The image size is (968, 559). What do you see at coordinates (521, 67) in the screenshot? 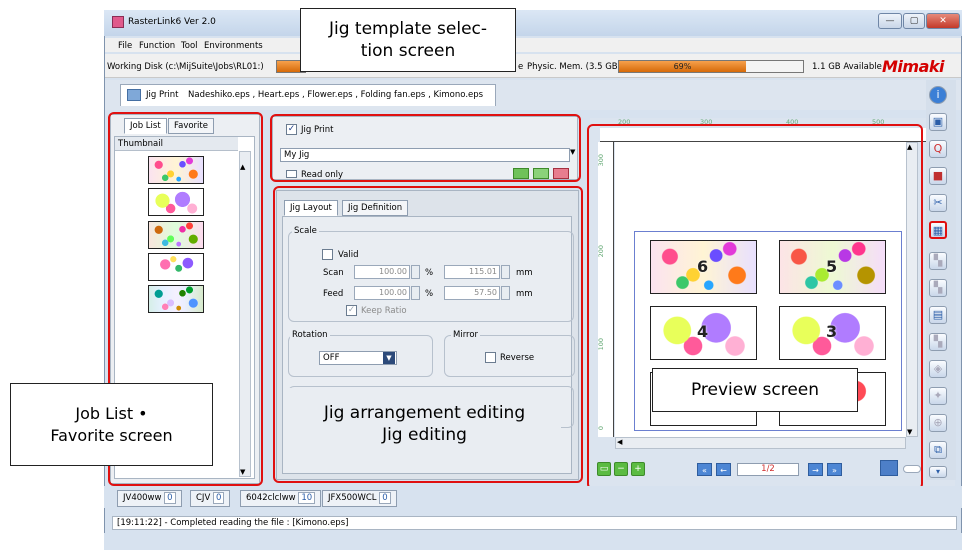
I see `mem-prefix: e` at bounding box center [521, 67].